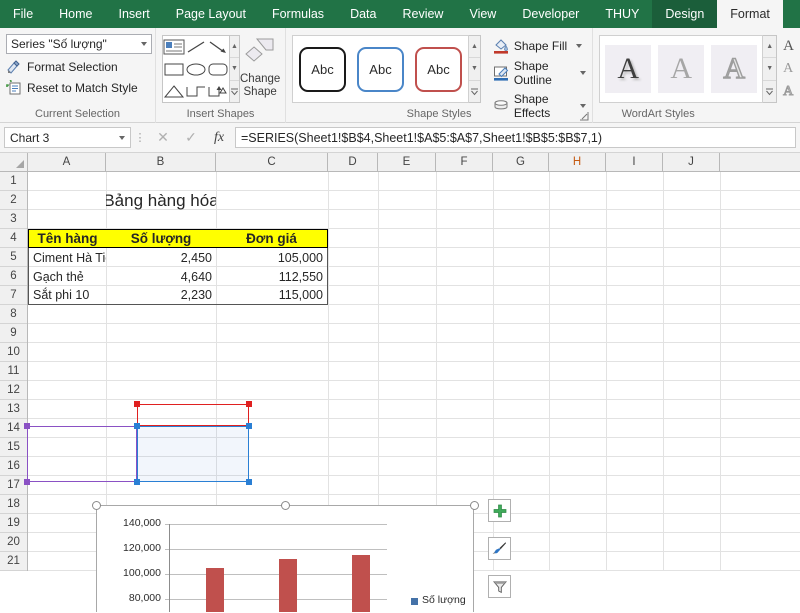 This screenshot has width=800, height=613. What do you see at coordinates (474, 47) in the screenshot?
I see `shape-styles-scroll-up-button: ▲` at bounding box center [474, 47].